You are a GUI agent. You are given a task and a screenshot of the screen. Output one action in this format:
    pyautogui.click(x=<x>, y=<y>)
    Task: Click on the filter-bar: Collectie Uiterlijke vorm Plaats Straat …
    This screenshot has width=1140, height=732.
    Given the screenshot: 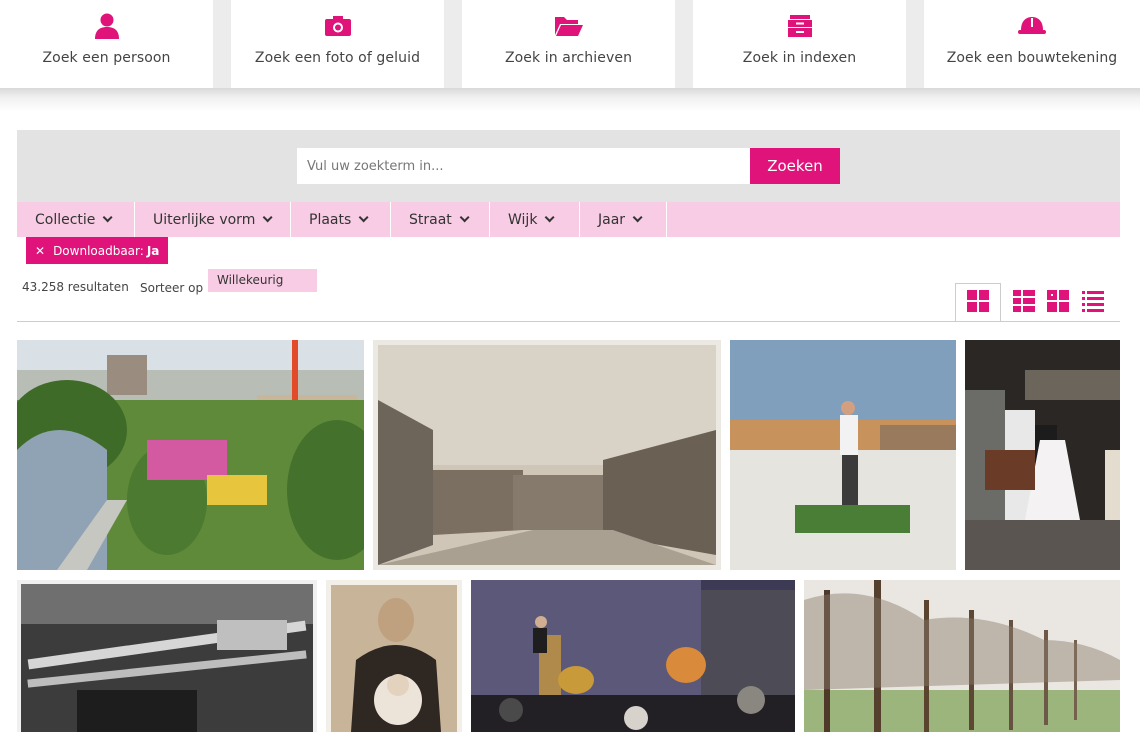 What is the action you would take?
    pyautogui.click(x=568, y=219)
    